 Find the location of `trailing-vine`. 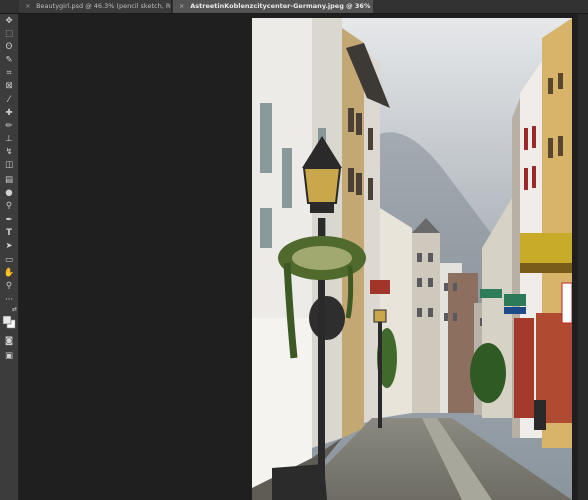

trailing-vine is located at coordinates (349, 292).